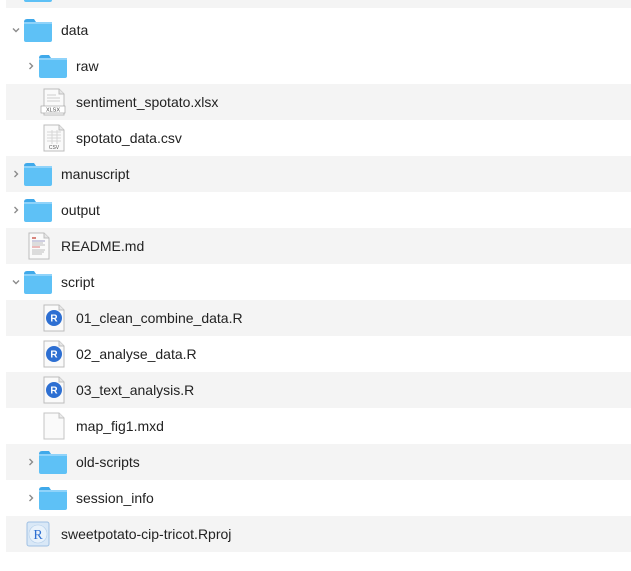 The height and width of the screenshot is (571, 631). What do you see at coordinates (318, 30) in the screenshot?
I see `list-item-data: data` at bounding box center [318, 30].